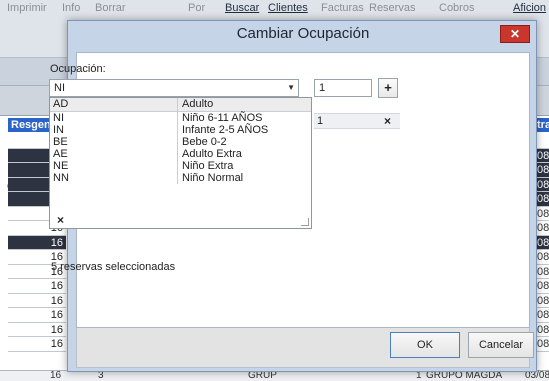 This screenshot has height=381, width=549. What do you see at coordinates (501, 345) in the screenshot?
I see `cancel-button: Cancelar` at bounding box center [501, 345].